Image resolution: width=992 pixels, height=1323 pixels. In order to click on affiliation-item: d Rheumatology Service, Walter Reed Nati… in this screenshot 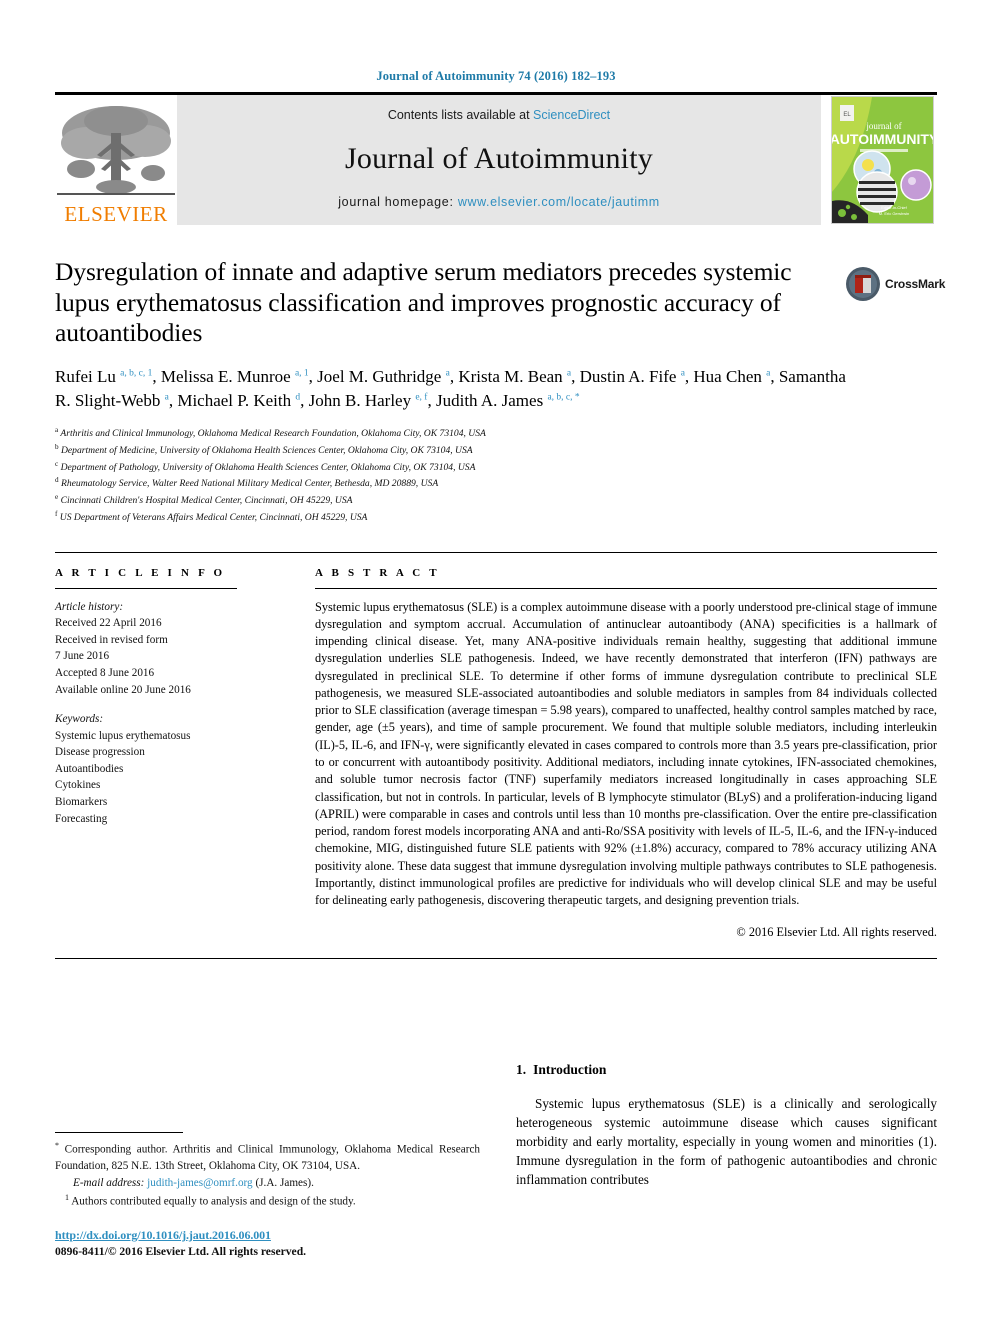, I will do `click(496, 483)`.